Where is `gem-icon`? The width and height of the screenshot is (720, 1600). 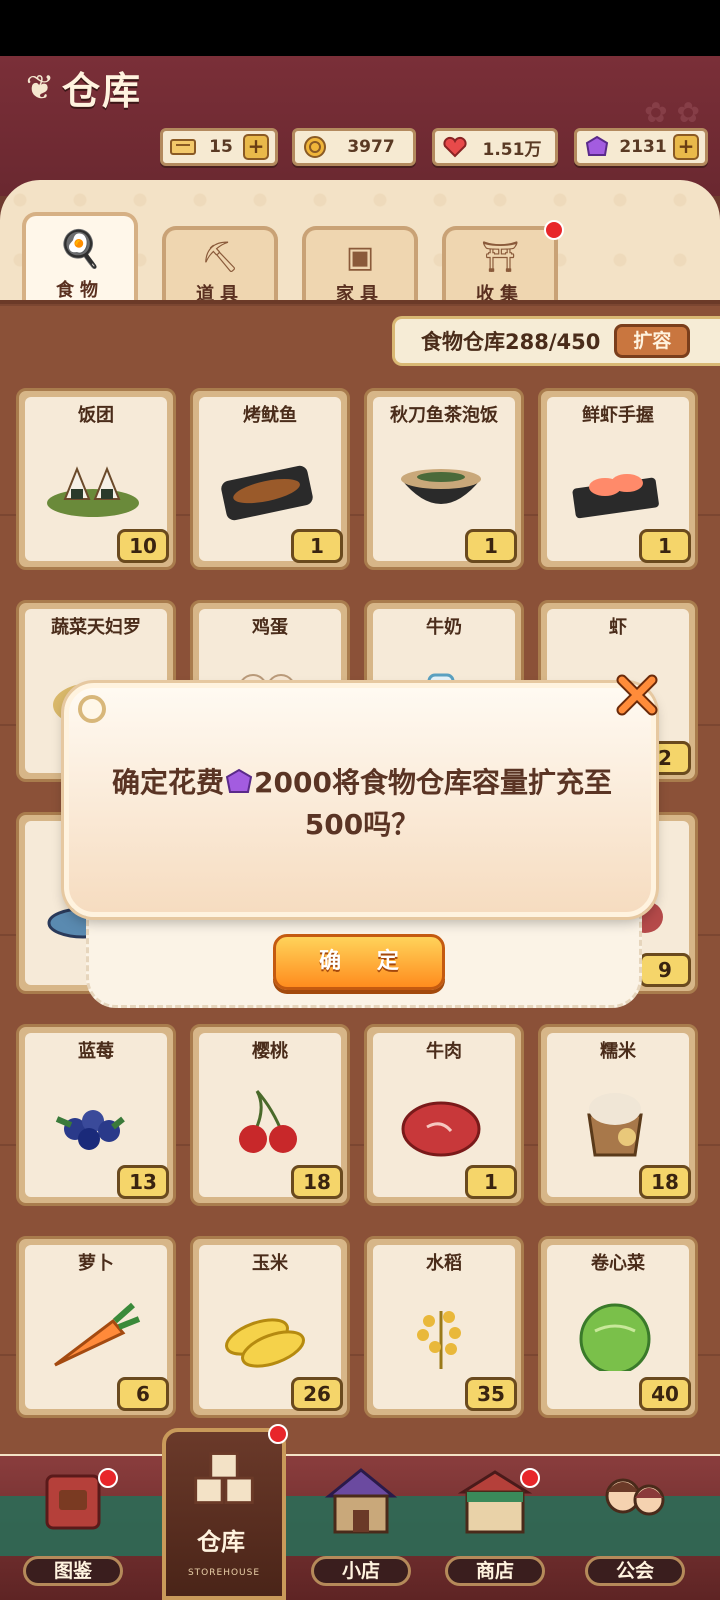
gem-icon is located at coordinates (239, 780).